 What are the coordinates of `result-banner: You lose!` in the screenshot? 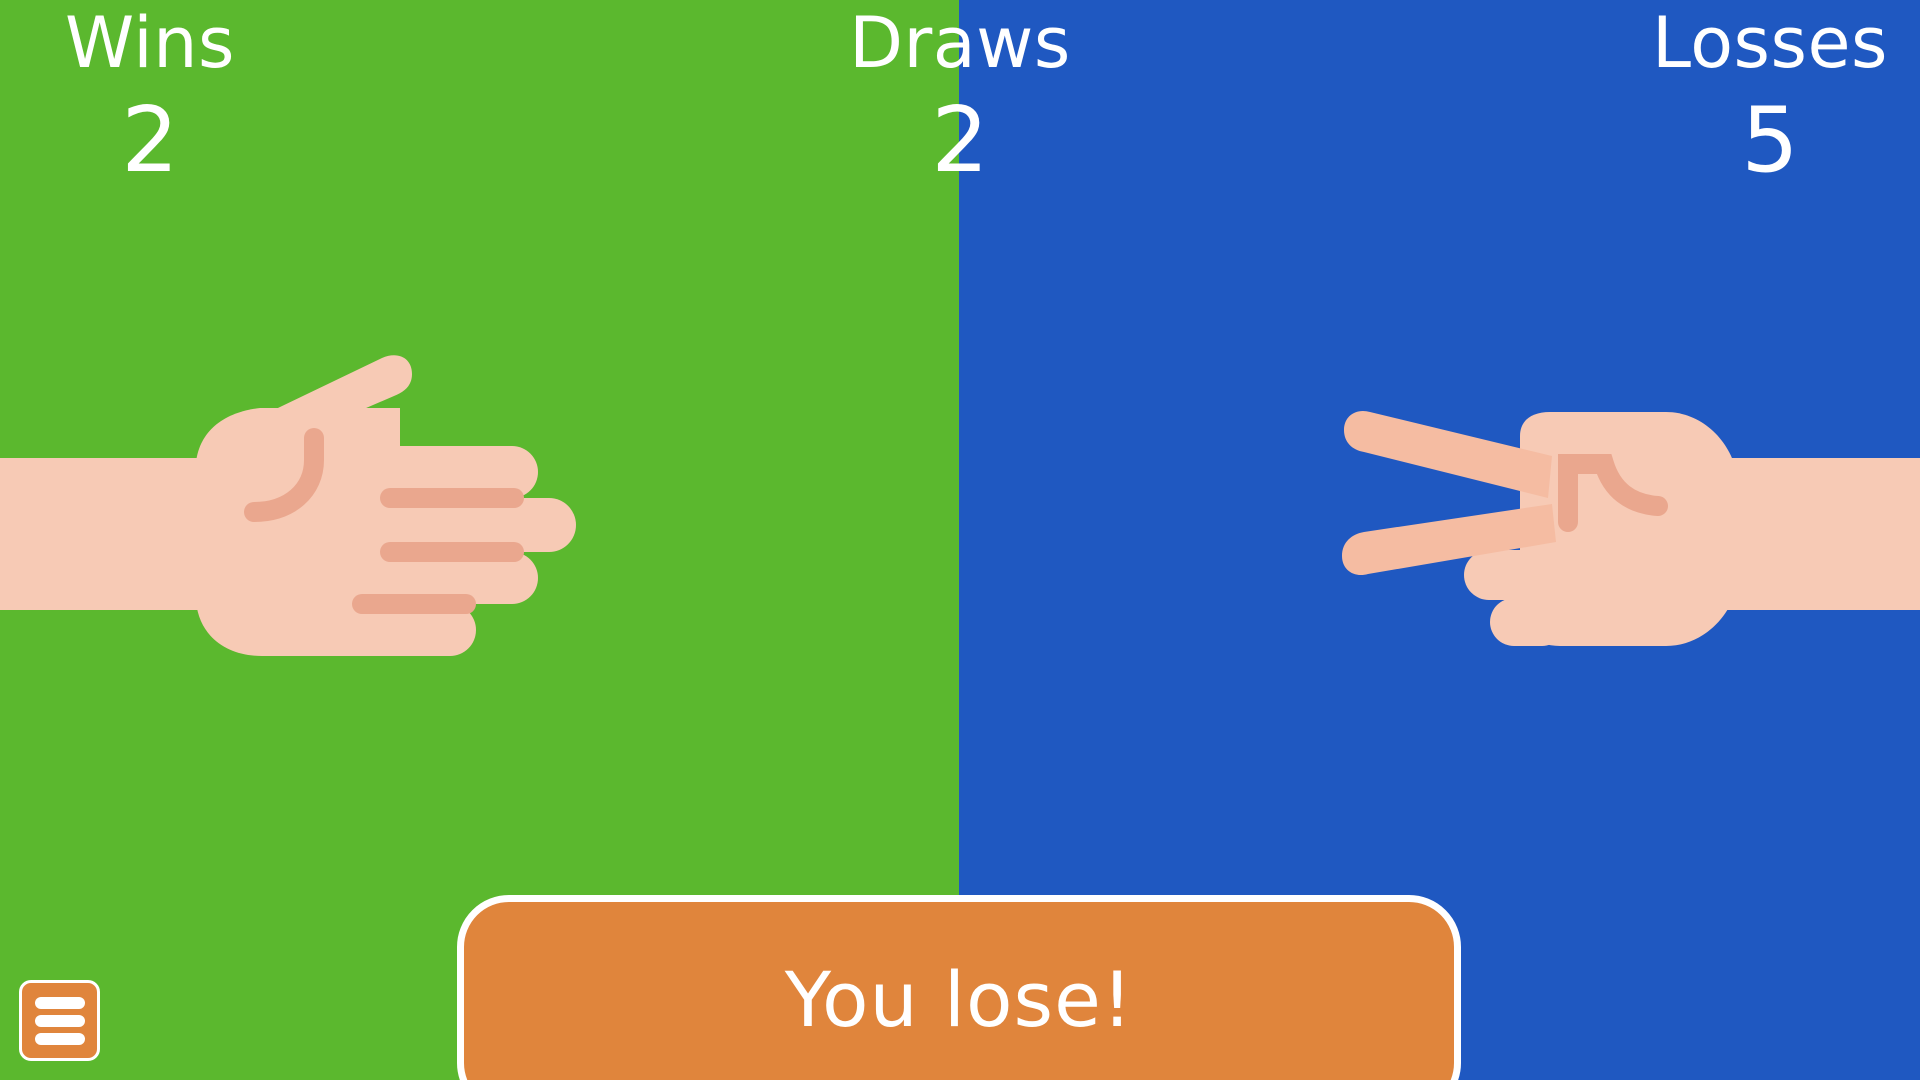 It's located at (959, 987).